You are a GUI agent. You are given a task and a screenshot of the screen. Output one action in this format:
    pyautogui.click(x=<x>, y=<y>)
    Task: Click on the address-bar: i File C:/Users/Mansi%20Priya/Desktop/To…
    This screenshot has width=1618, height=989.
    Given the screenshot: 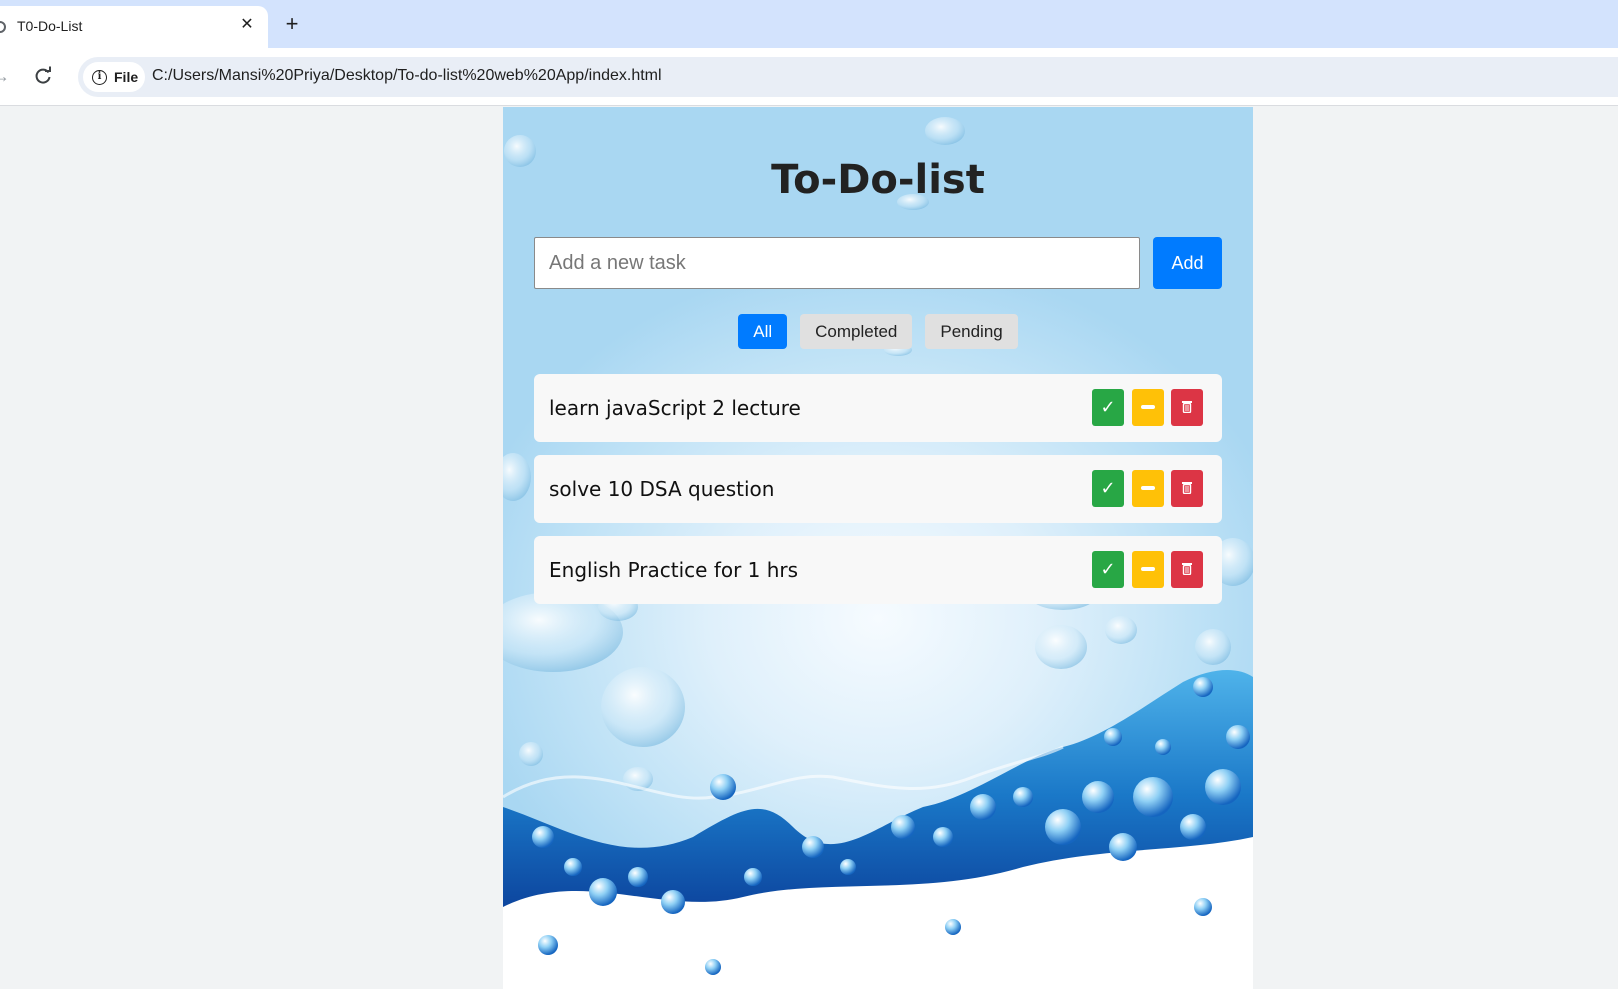 What is the action you would take?
    pyautogui.click(x=848, y=77)
    